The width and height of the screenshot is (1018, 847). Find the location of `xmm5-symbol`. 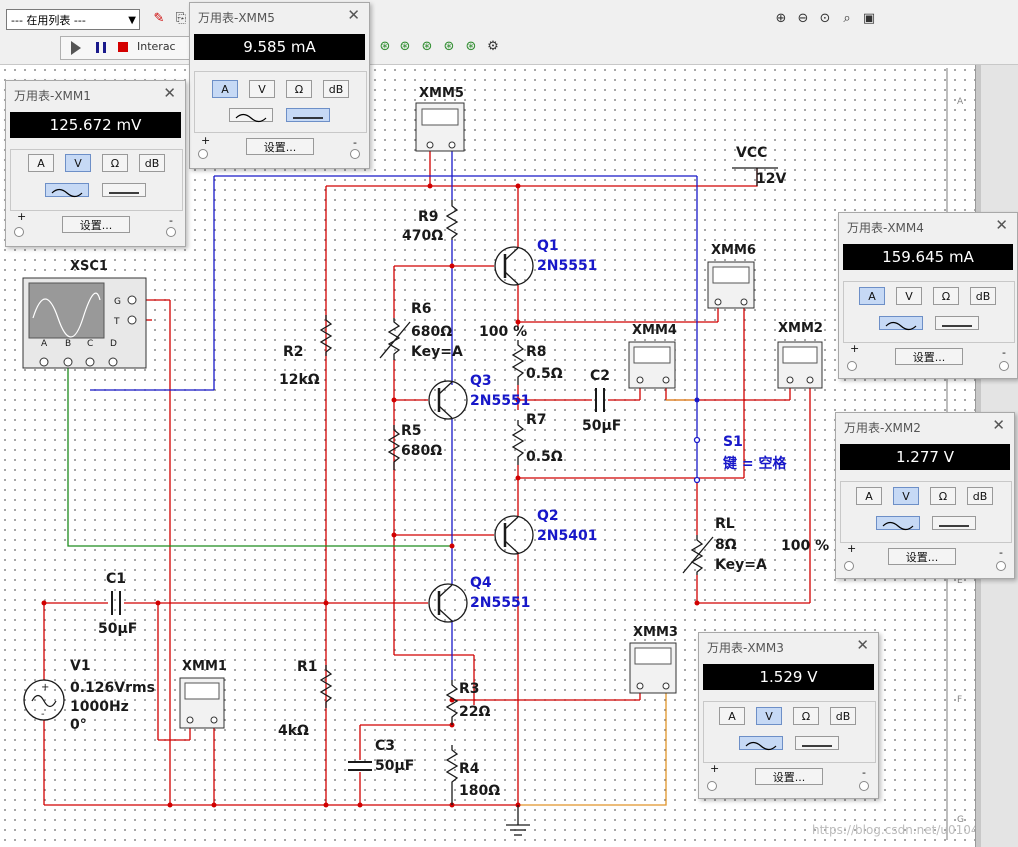

xmm5-symbol is located at coordinates (440, 127).